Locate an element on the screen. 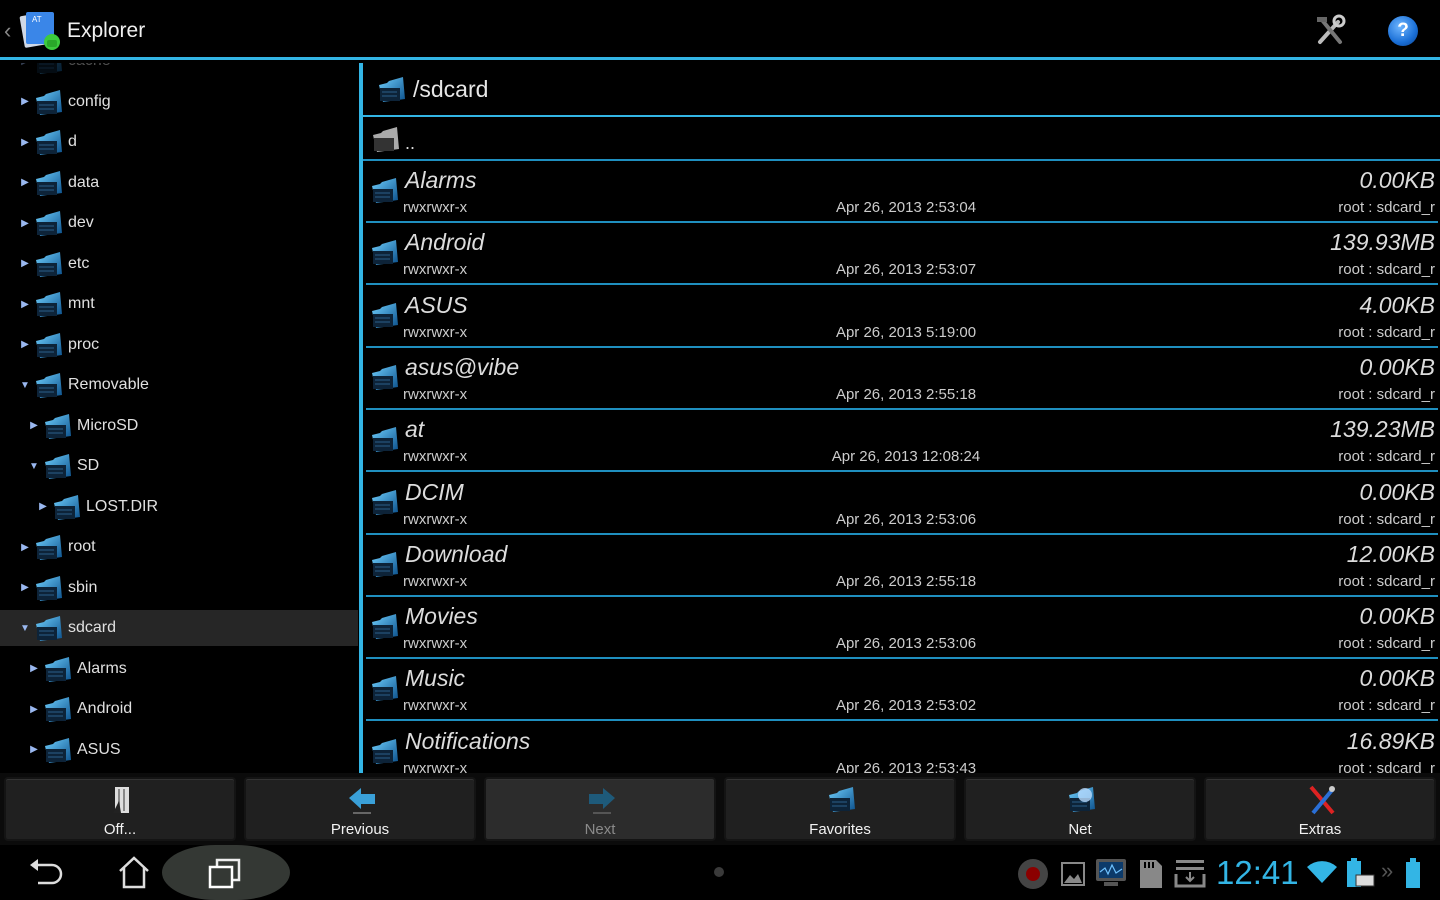 This screenshot has width=1440, height=900. current-path: /sdcard is located at coordinates (451, 89).